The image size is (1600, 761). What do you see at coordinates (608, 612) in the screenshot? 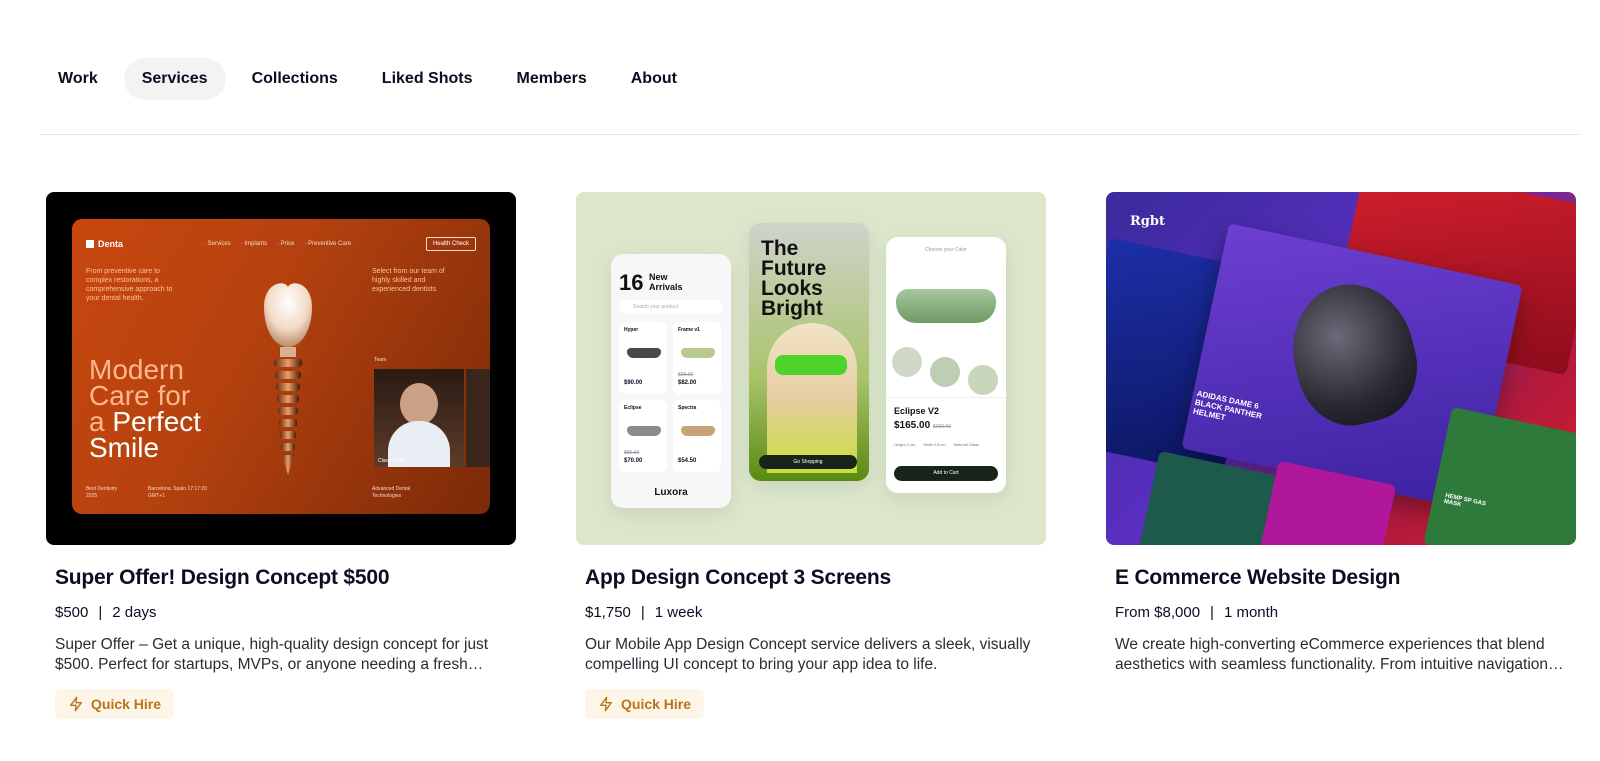
I see `service-price: $1,750` at bounding box center [608, 612].